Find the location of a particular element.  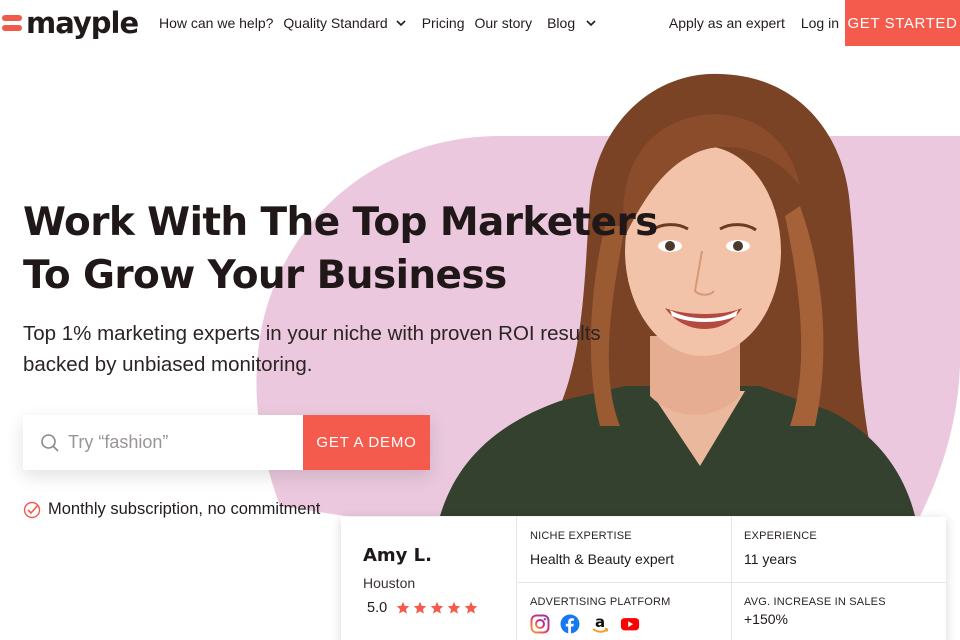

nav-label: Blog is located at coordinates (561, 23).